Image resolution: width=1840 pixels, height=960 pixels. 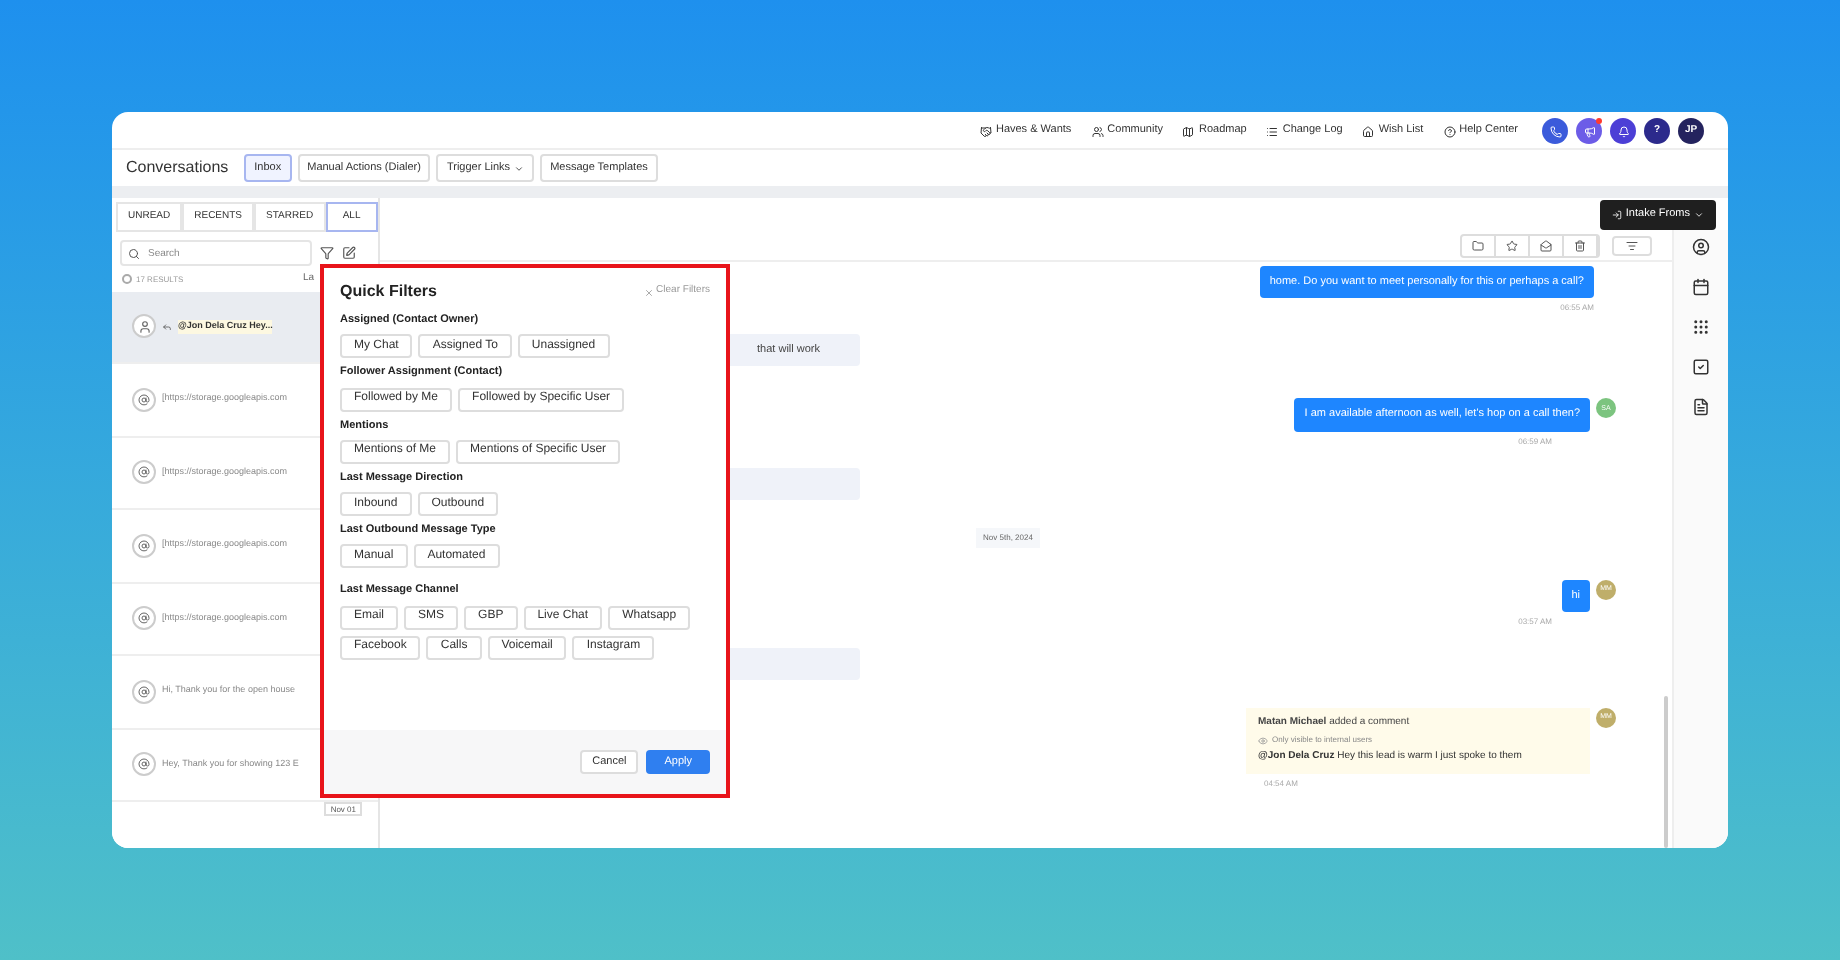 I want to click on checkbox-icon, so click(x=1701, y=367).